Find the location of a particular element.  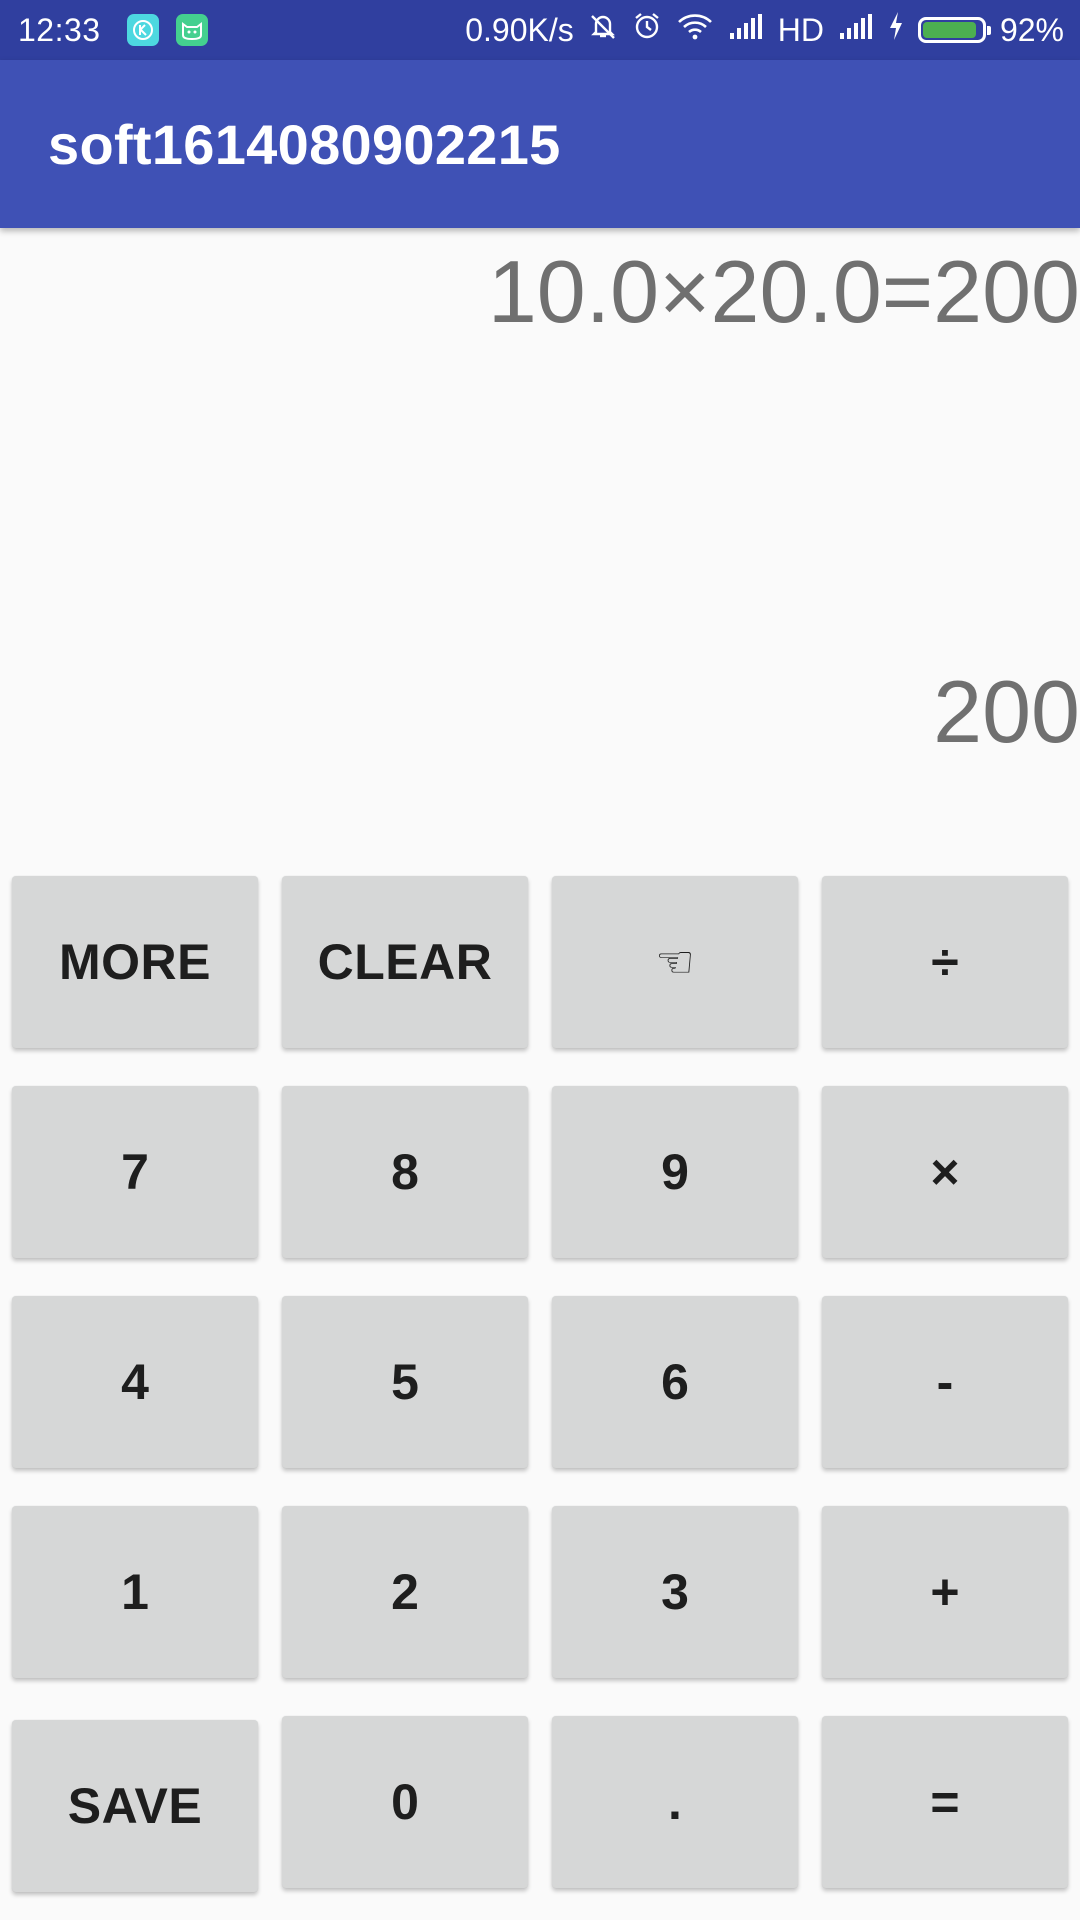

digit-6-button: 6 is located at coordinates (675, 1382).